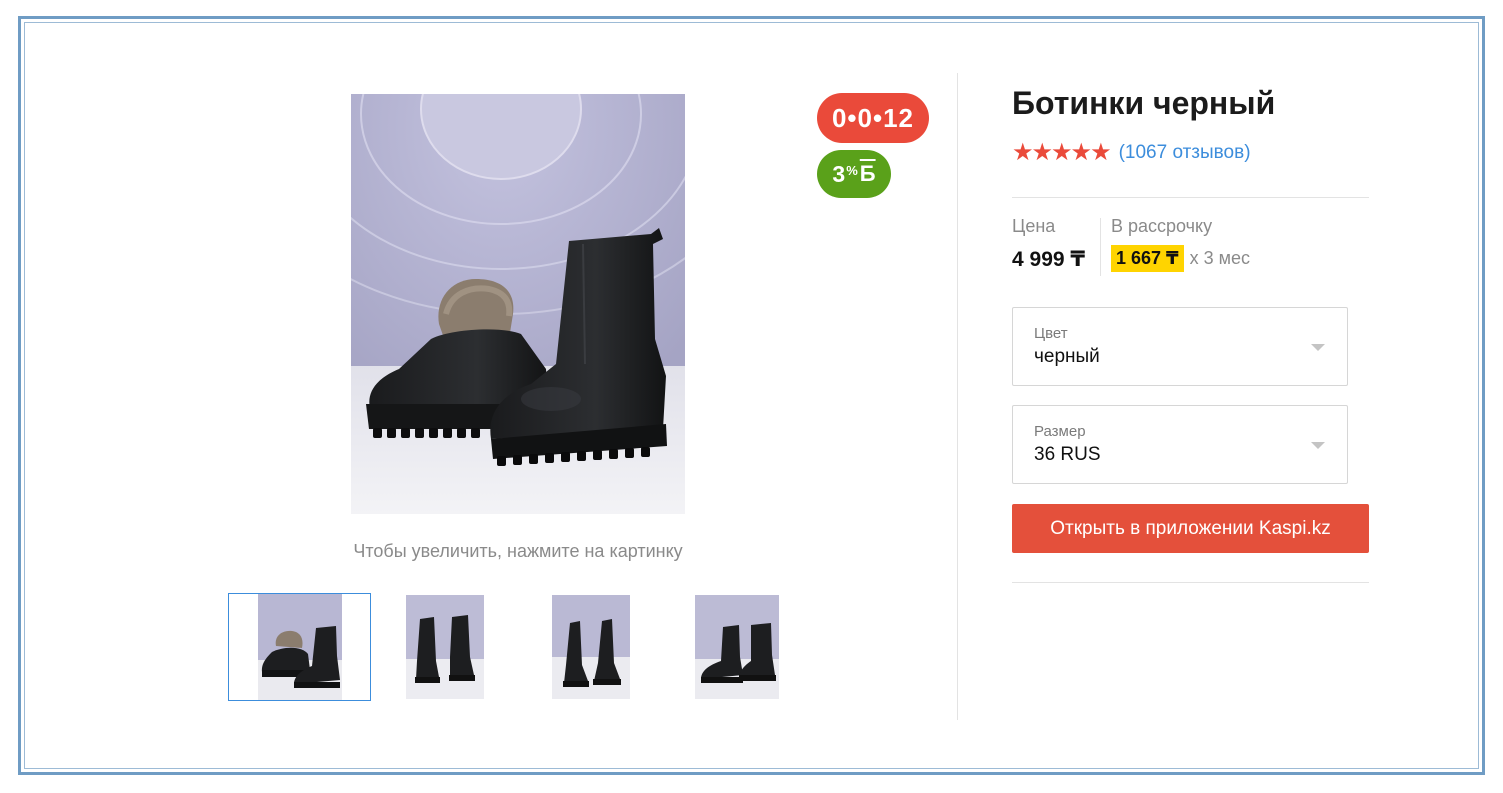 Image resolution: width=1503 pixels, height=793 pixels. Describe the element at coordinates (1051, 333) in the screenshot. I see `color-select-label: Цвет` at that location.